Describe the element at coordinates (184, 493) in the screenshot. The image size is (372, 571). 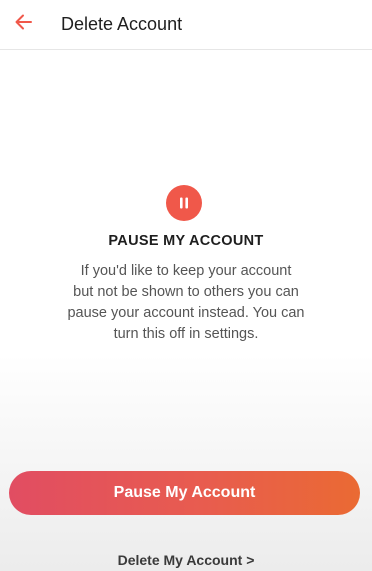
I see `pause-account-button: Pause My Account` at that location.